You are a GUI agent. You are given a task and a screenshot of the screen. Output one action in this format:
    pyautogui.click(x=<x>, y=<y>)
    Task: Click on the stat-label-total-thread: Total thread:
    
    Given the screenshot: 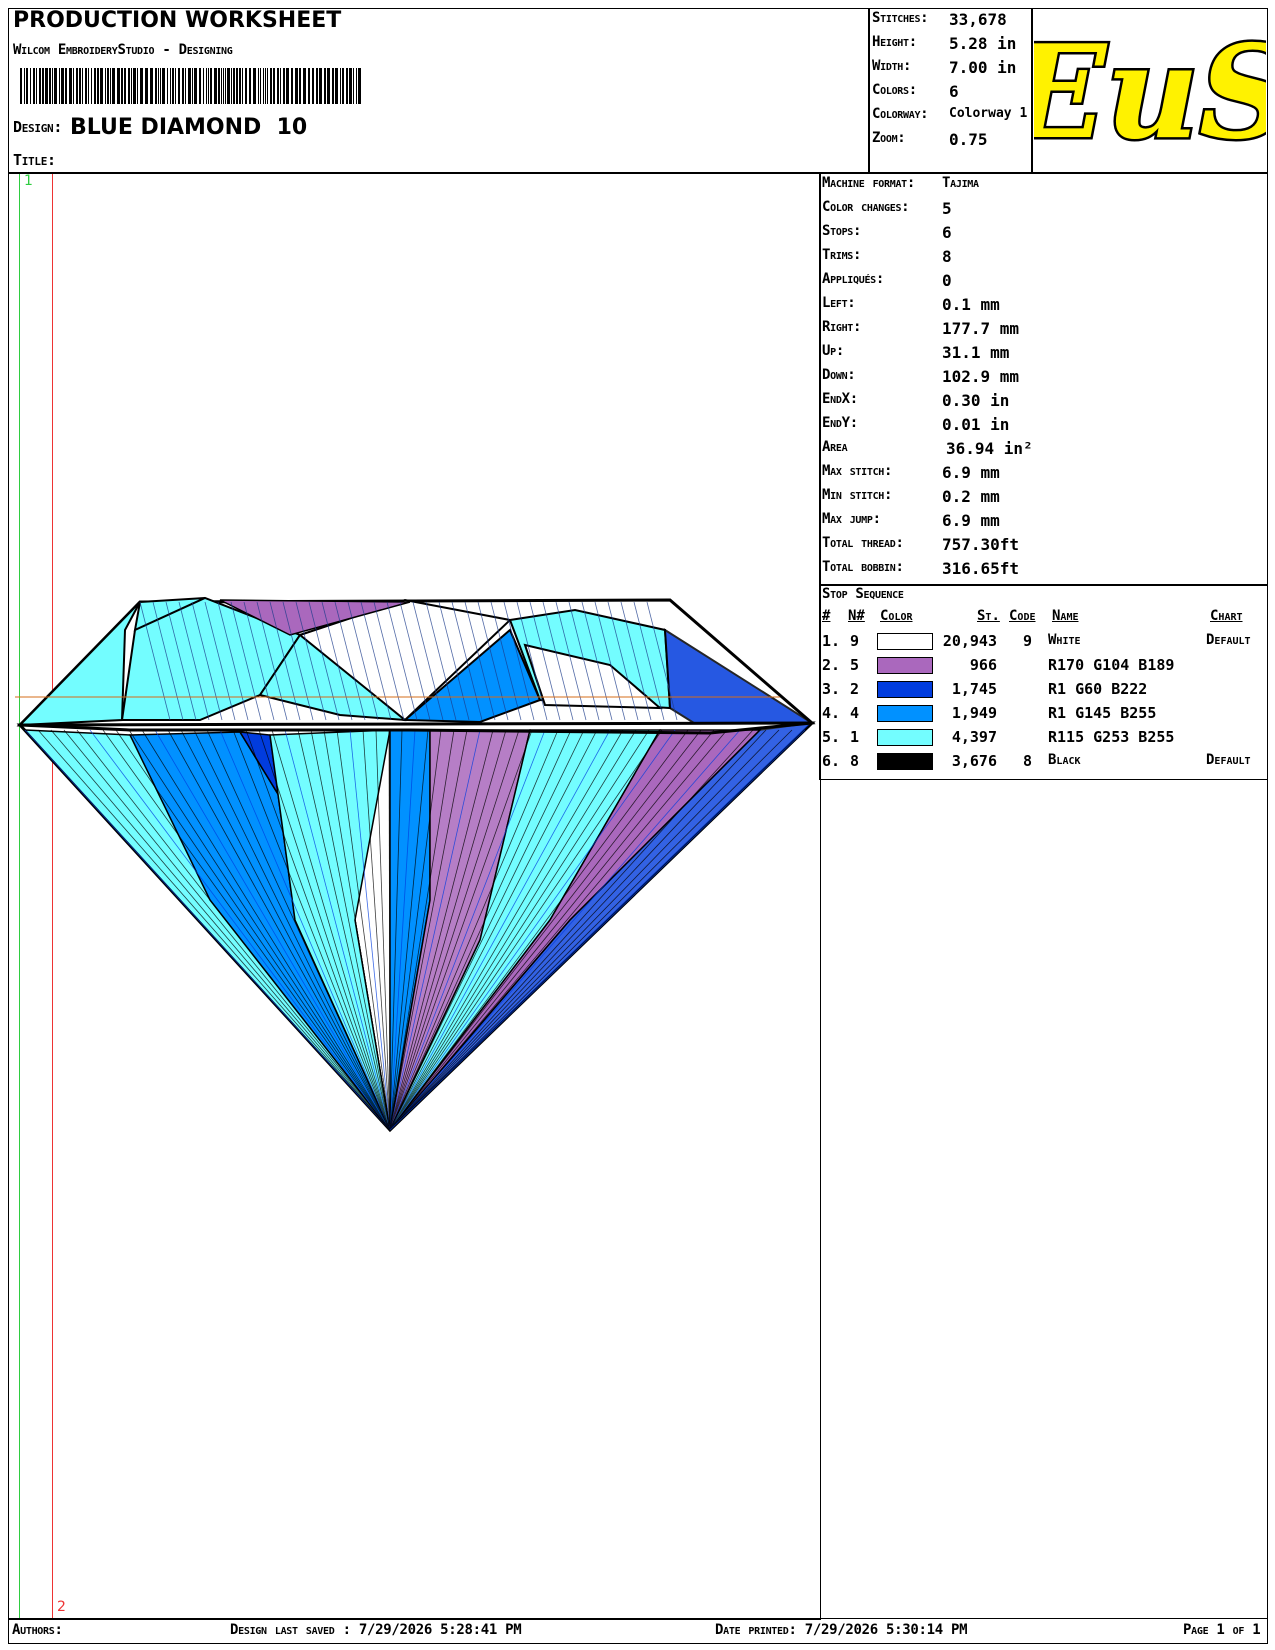 What is the action you would take?
    pyautogui.click(x=863, y=543)
    